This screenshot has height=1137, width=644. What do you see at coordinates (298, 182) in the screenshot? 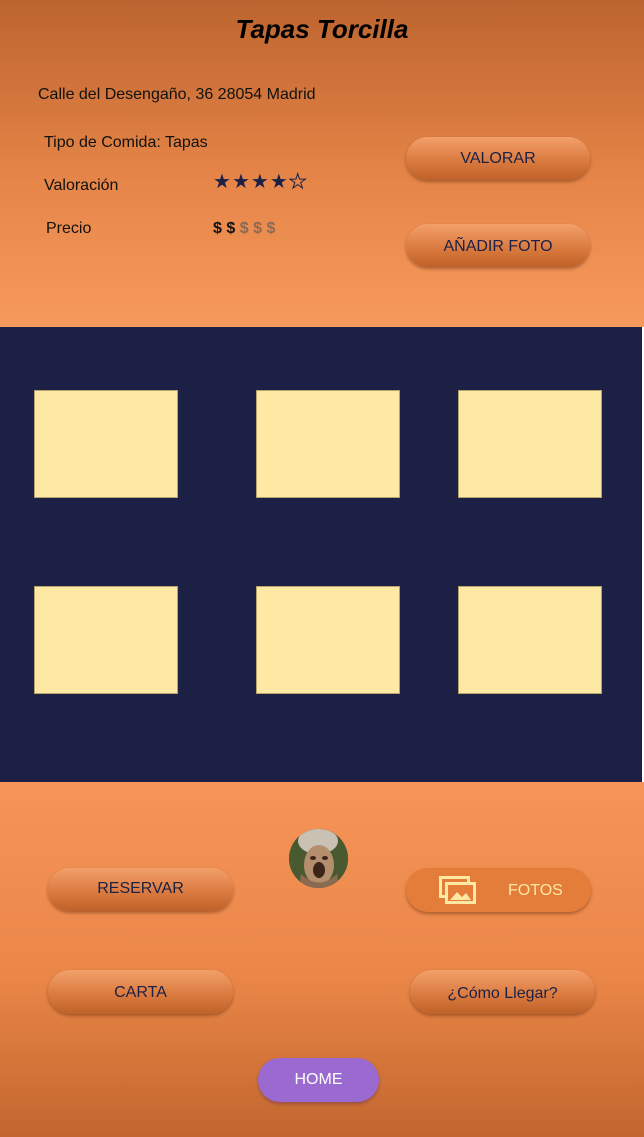
I see `star-outline-icon: ★` at bounding box center [298, 182].